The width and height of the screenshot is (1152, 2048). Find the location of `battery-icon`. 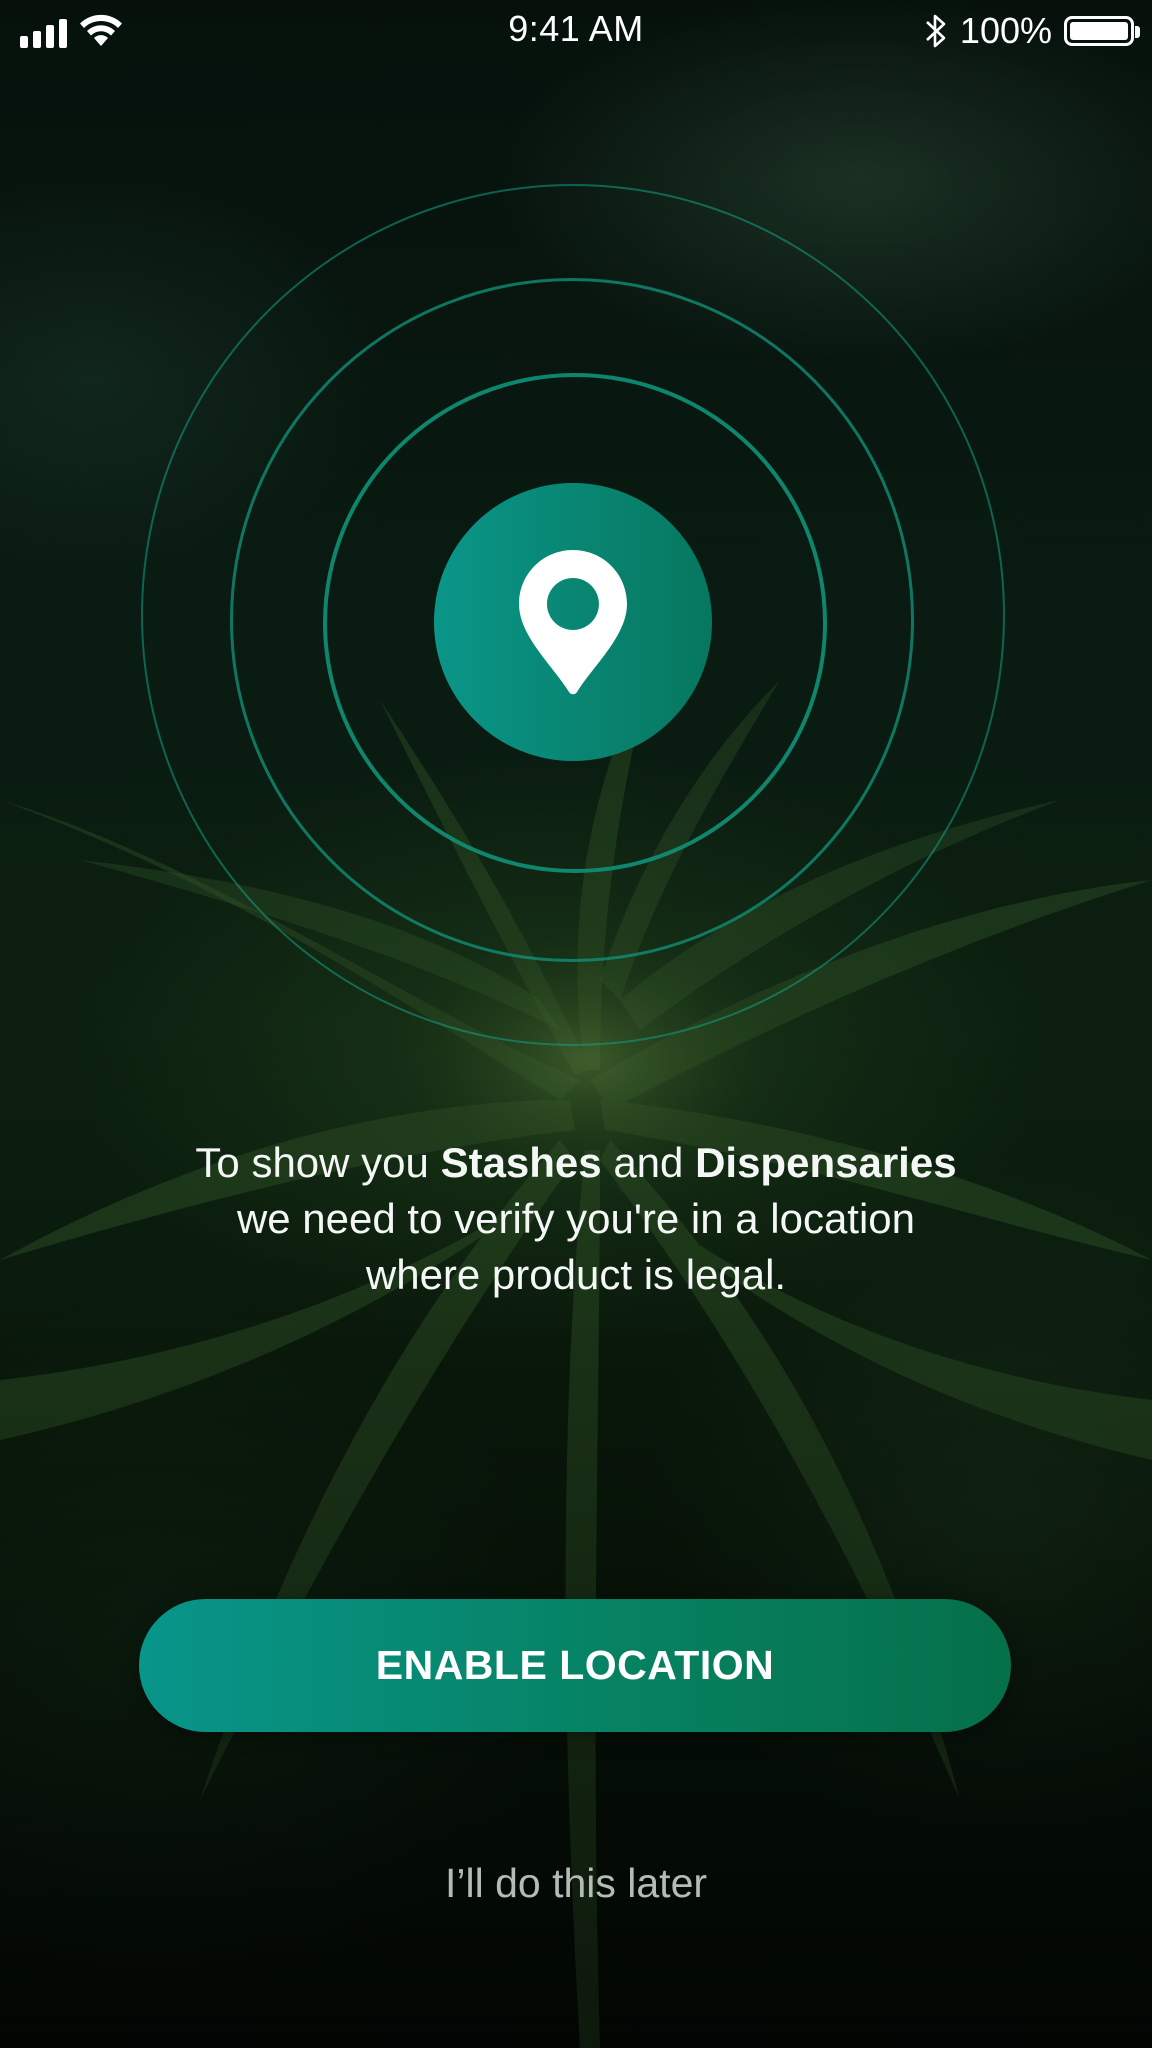

battery-icon is located at coordinates (1102, 31).